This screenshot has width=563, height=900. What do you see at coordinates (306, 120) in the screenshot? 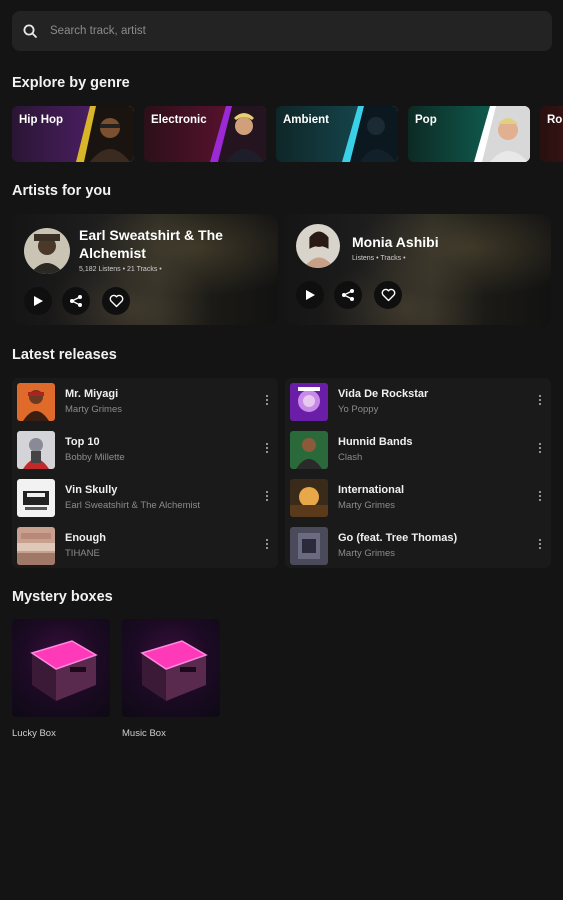
I see `genre-label: Ambient` at bounding box center [306, 120].